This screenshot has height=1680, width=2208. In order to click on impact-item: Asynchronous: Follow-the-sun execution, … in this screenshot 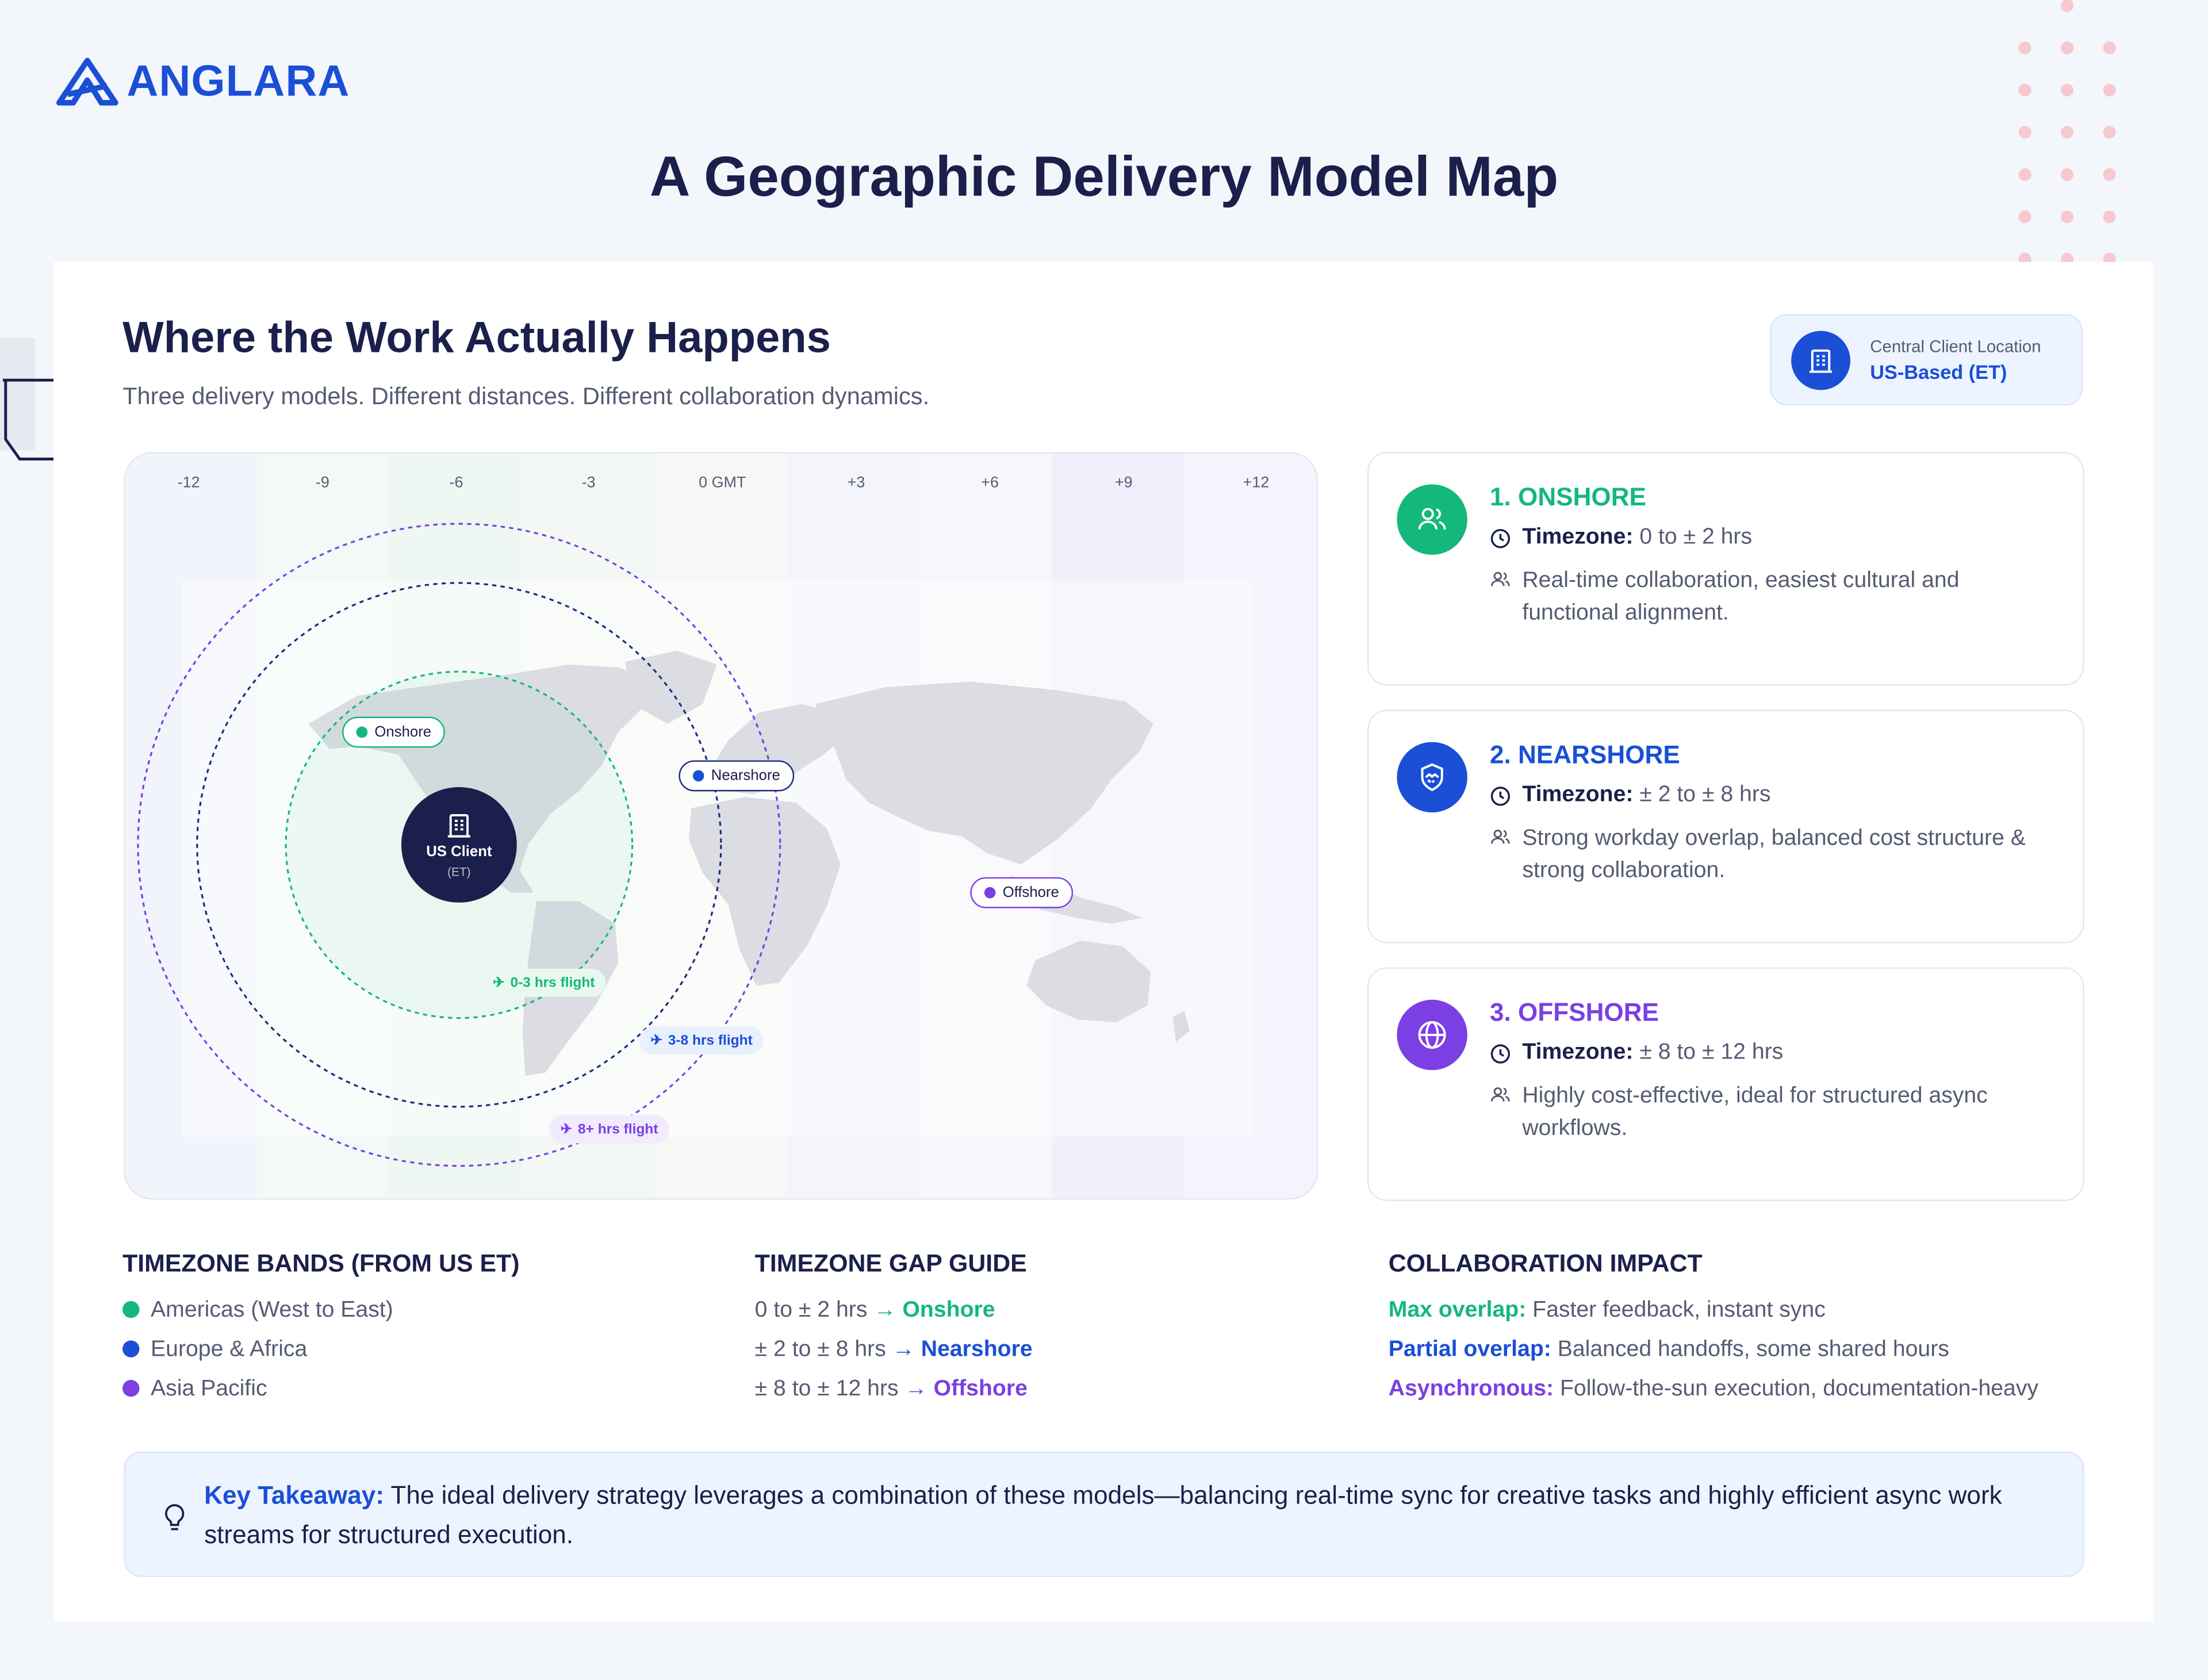, I will do `click(1713, 1389)`.